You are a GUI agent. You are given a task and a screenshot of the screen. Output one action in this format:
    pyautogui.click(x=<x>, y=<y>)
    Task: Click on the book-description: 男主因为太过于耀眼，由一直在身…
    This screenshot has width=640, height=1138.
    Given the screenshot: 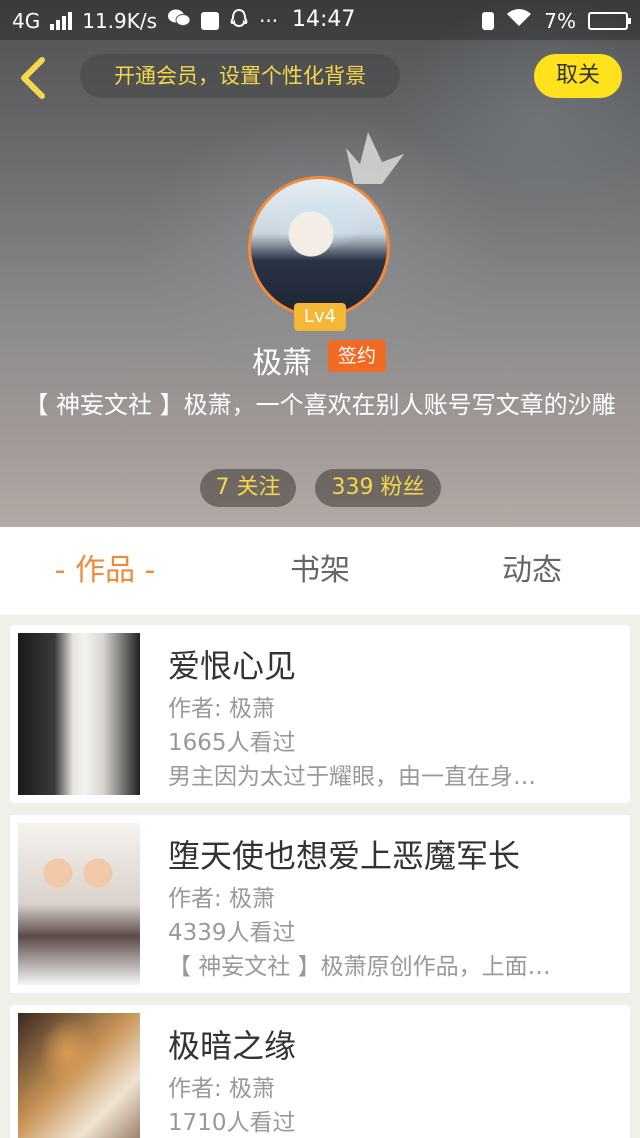 What is the action you would take?
    pyautogui.click(x=352, y=777)
    